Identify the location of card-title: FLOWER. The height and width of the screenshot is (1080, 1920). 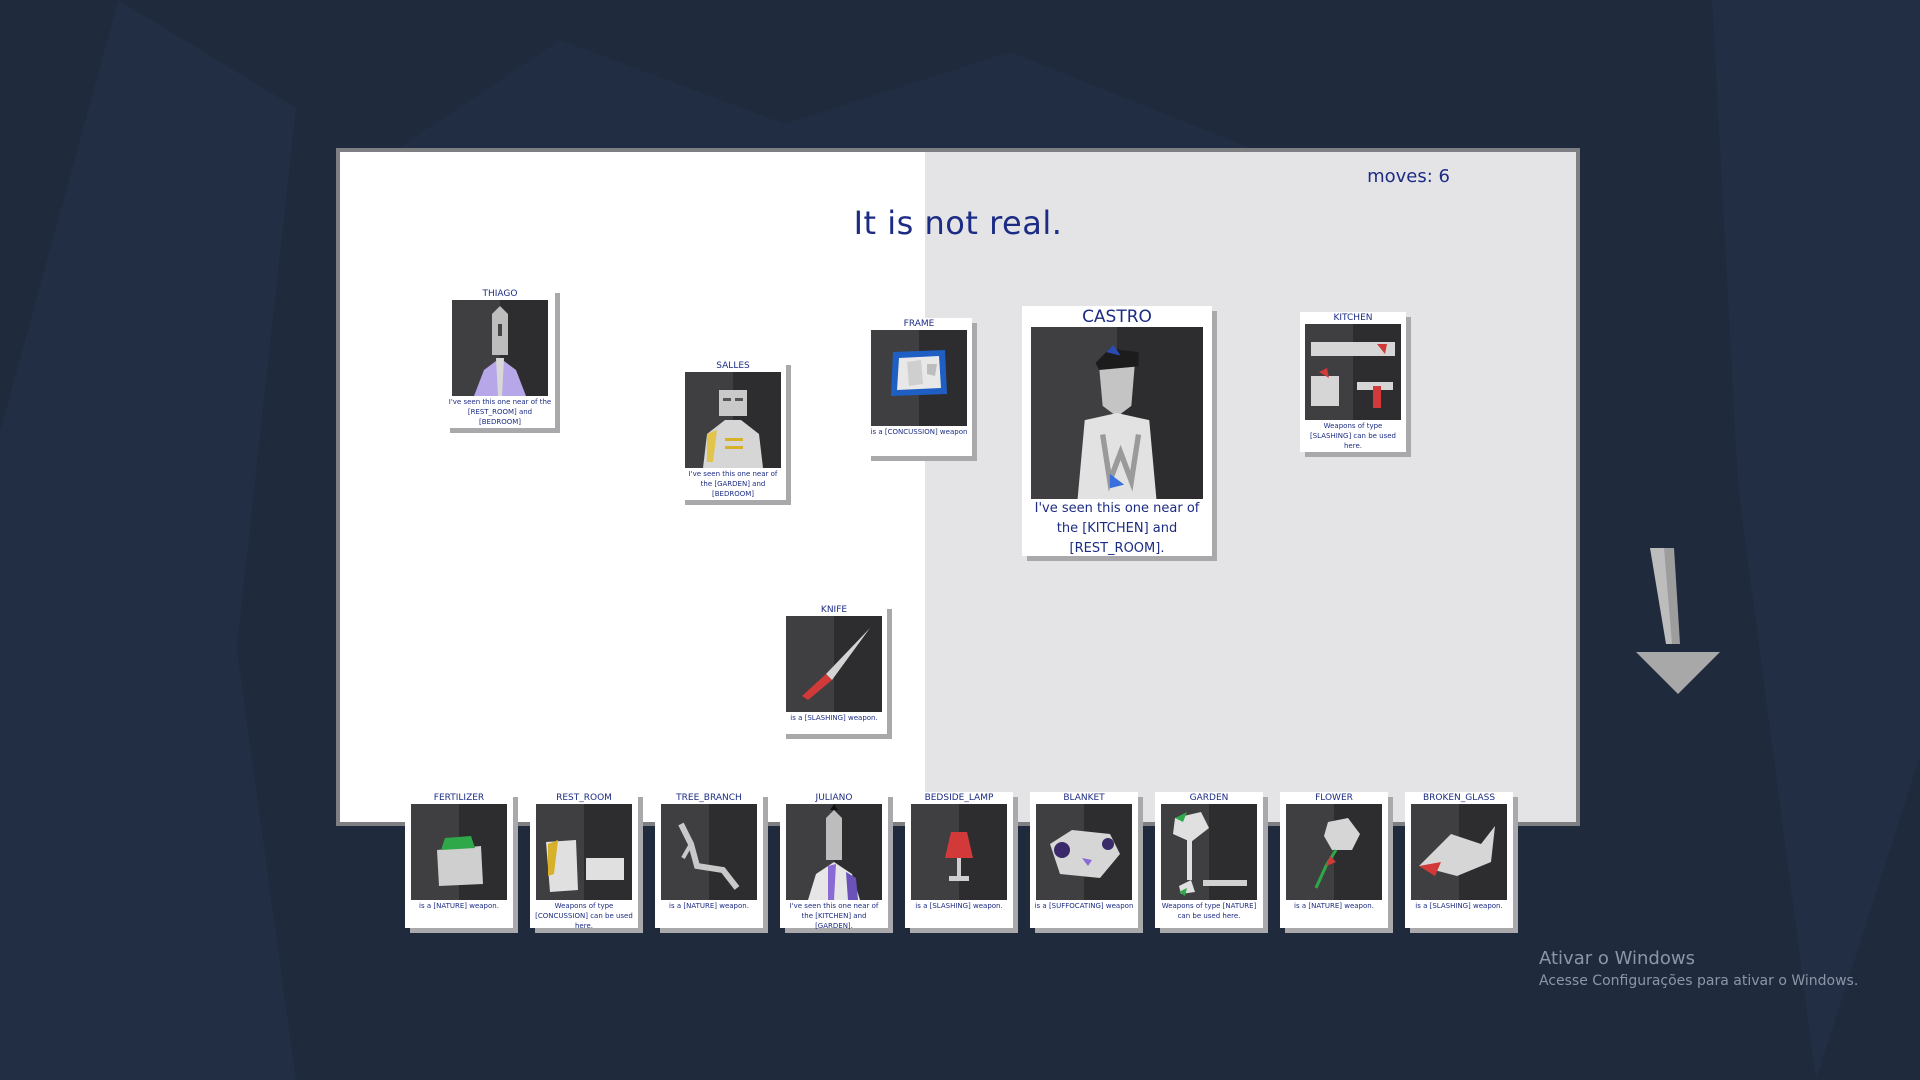
(1334, 798).